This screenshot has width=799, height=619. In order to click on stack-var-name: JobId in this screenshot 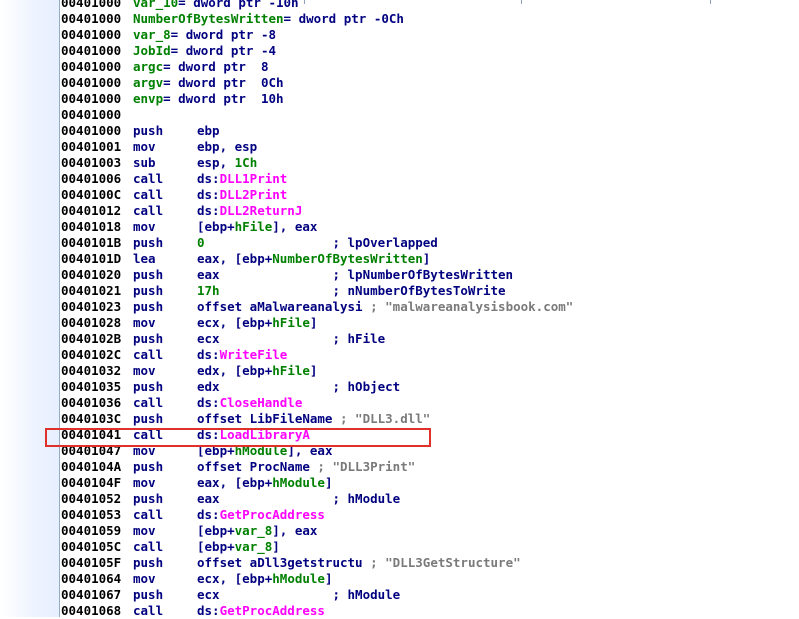, I will do `click(152, 50)`.